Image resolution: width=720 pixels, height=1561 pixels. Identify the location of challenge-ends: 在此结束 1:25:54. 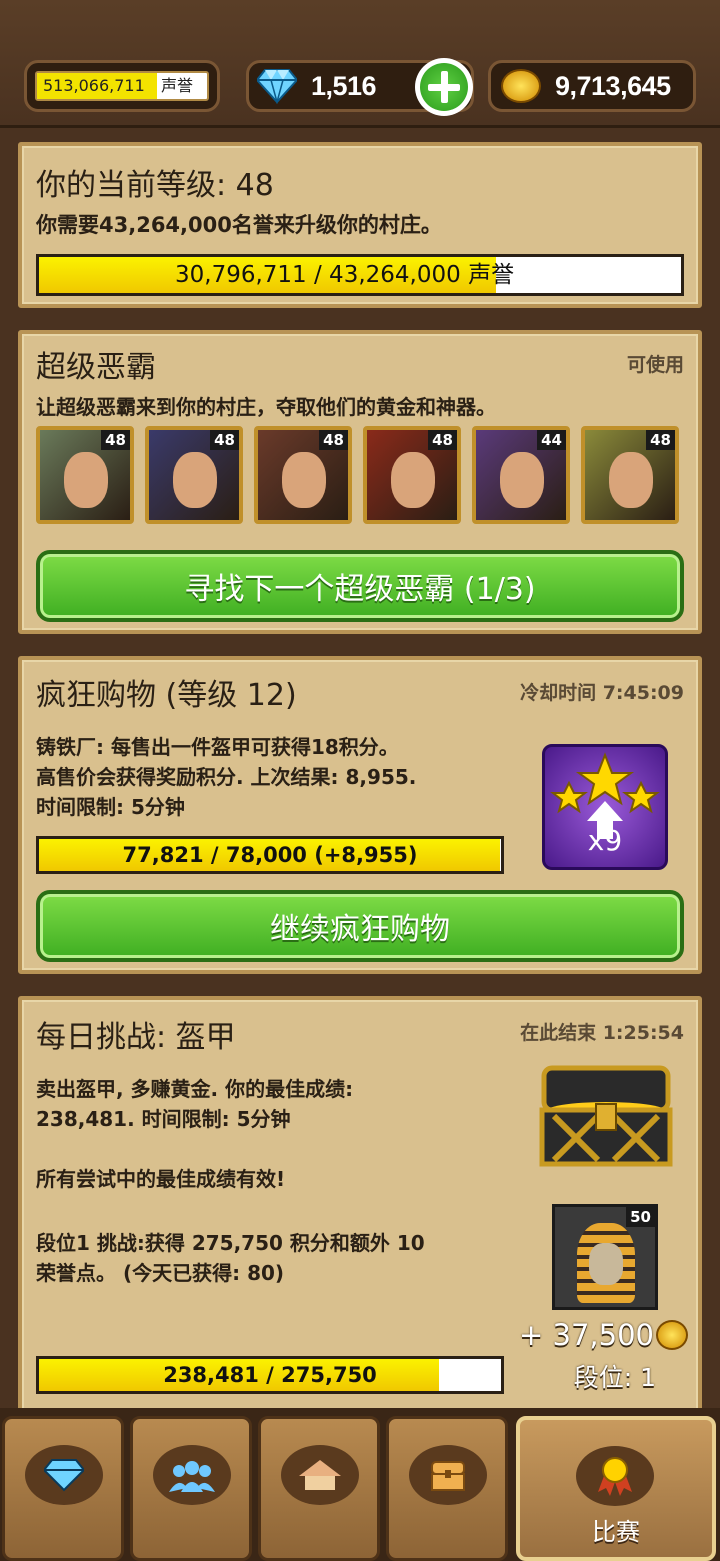
(602, 1033).